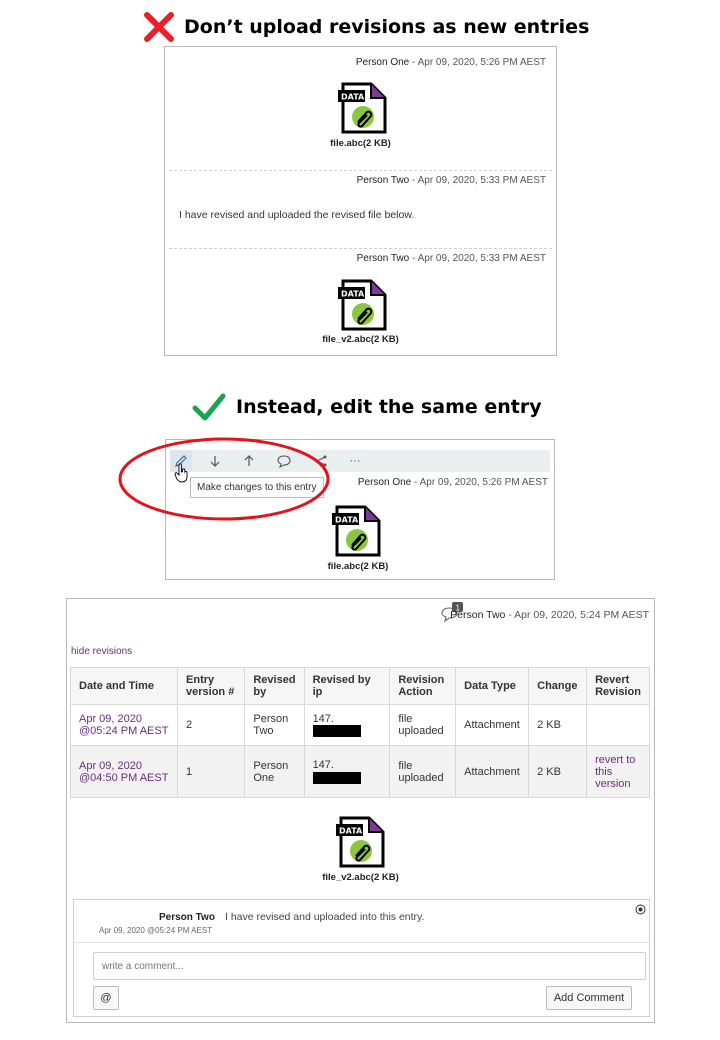  What do you see at coordinates (211, 686) in the screenshot?
I see `column-header: Entry version #` at bounding box center [211, 686].